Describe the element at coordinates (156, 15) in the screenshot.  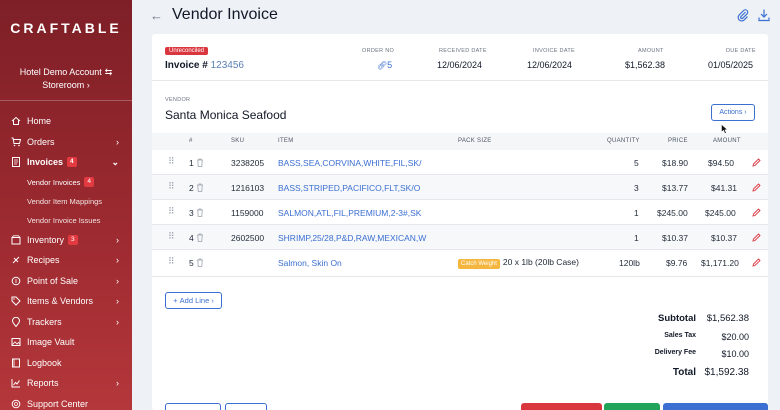
I see `back-arrow-icon: ←` at that location.